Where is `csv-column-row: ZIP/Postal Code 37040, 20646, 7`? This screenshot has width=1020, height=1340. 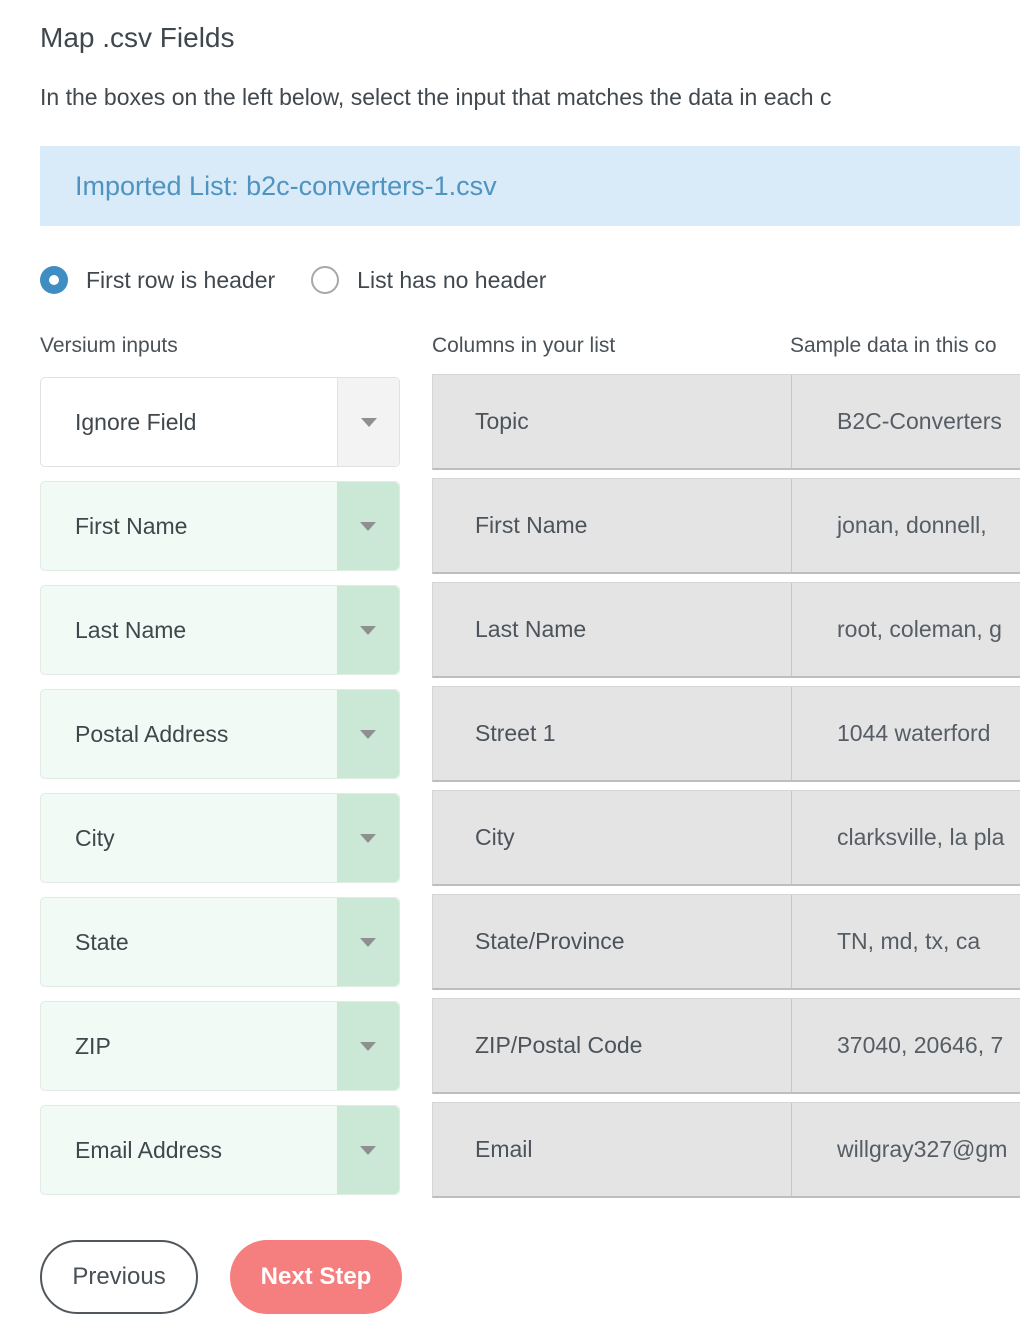
csv-column-row: ZIP/Postal Code 37040, 20646, 7 is located at coordinates (726, 1046).